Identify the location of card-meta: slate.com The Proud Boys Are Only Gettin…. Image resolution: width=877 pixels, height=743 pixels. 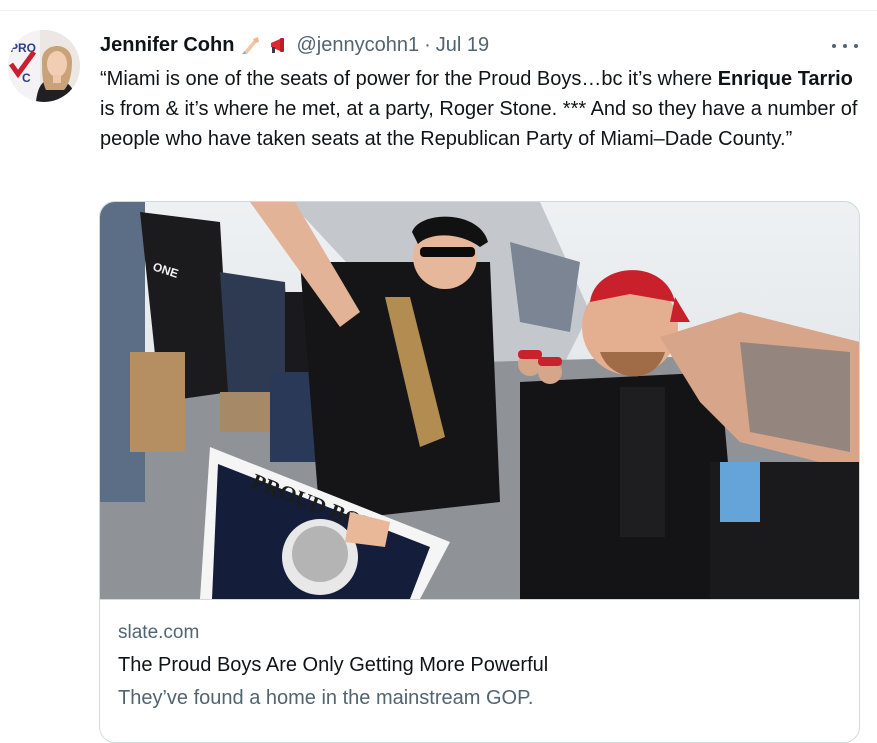
(479, 654).